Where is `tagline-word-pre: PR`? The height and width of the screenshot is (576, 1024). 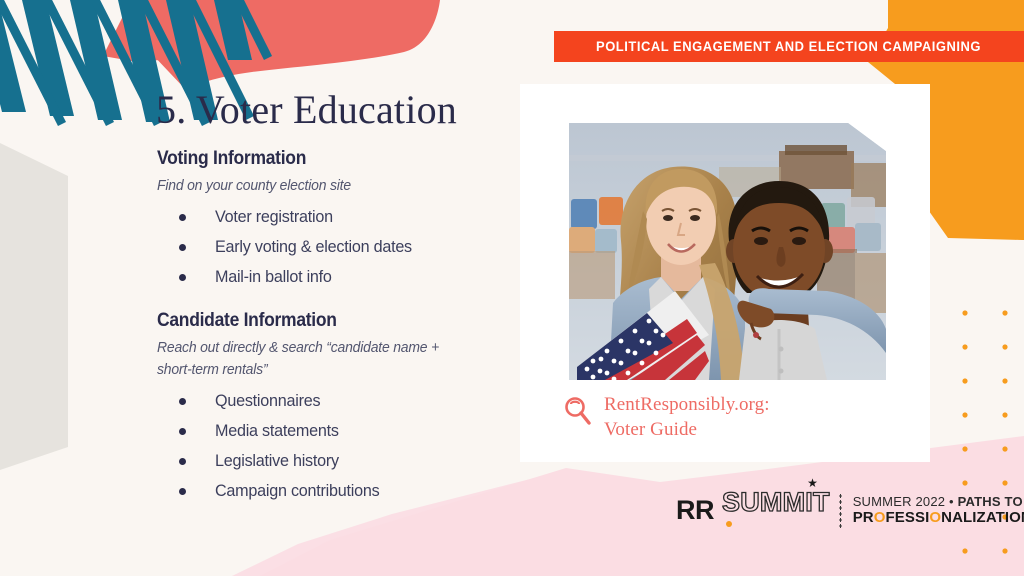 tagline-word-pre: PR is located at coordinates (863, 518).